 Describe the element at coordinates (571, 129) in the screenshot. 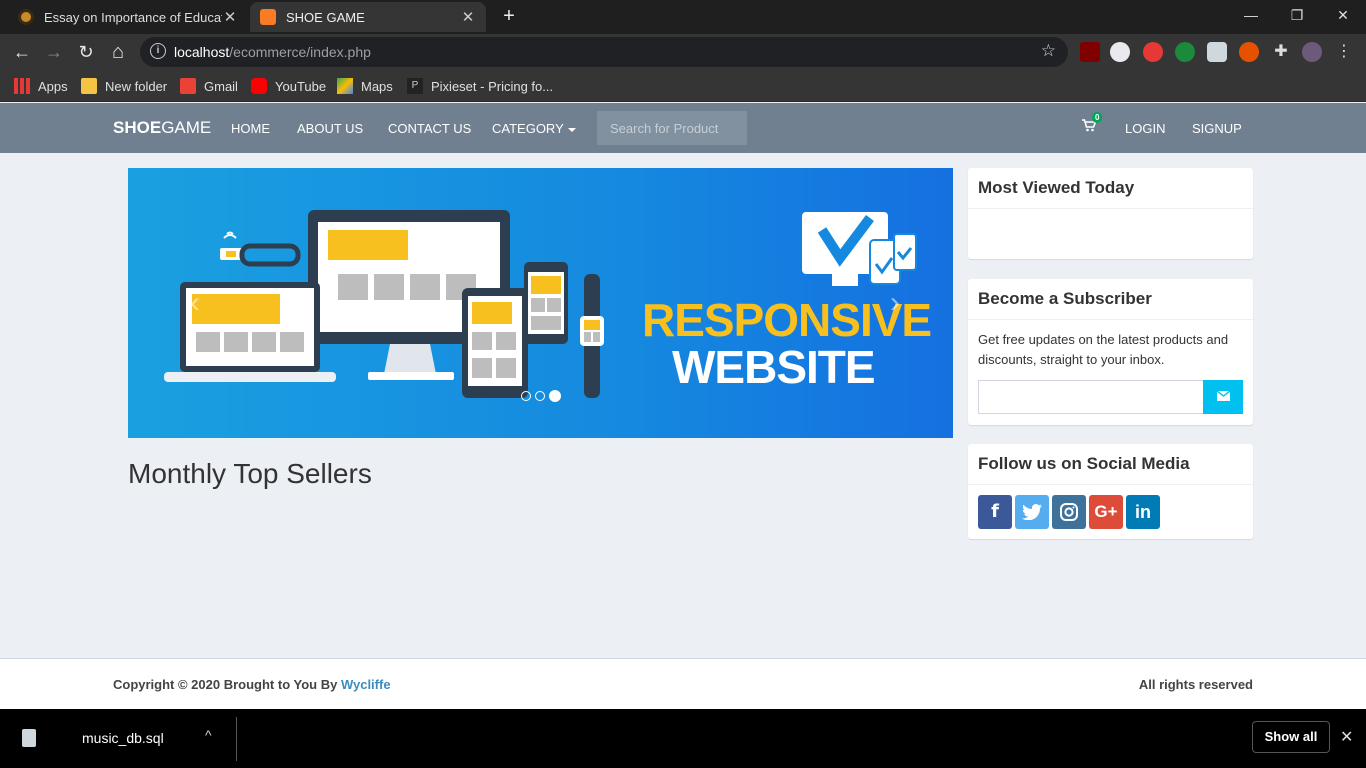

I see `caret-down-icon` at that location.